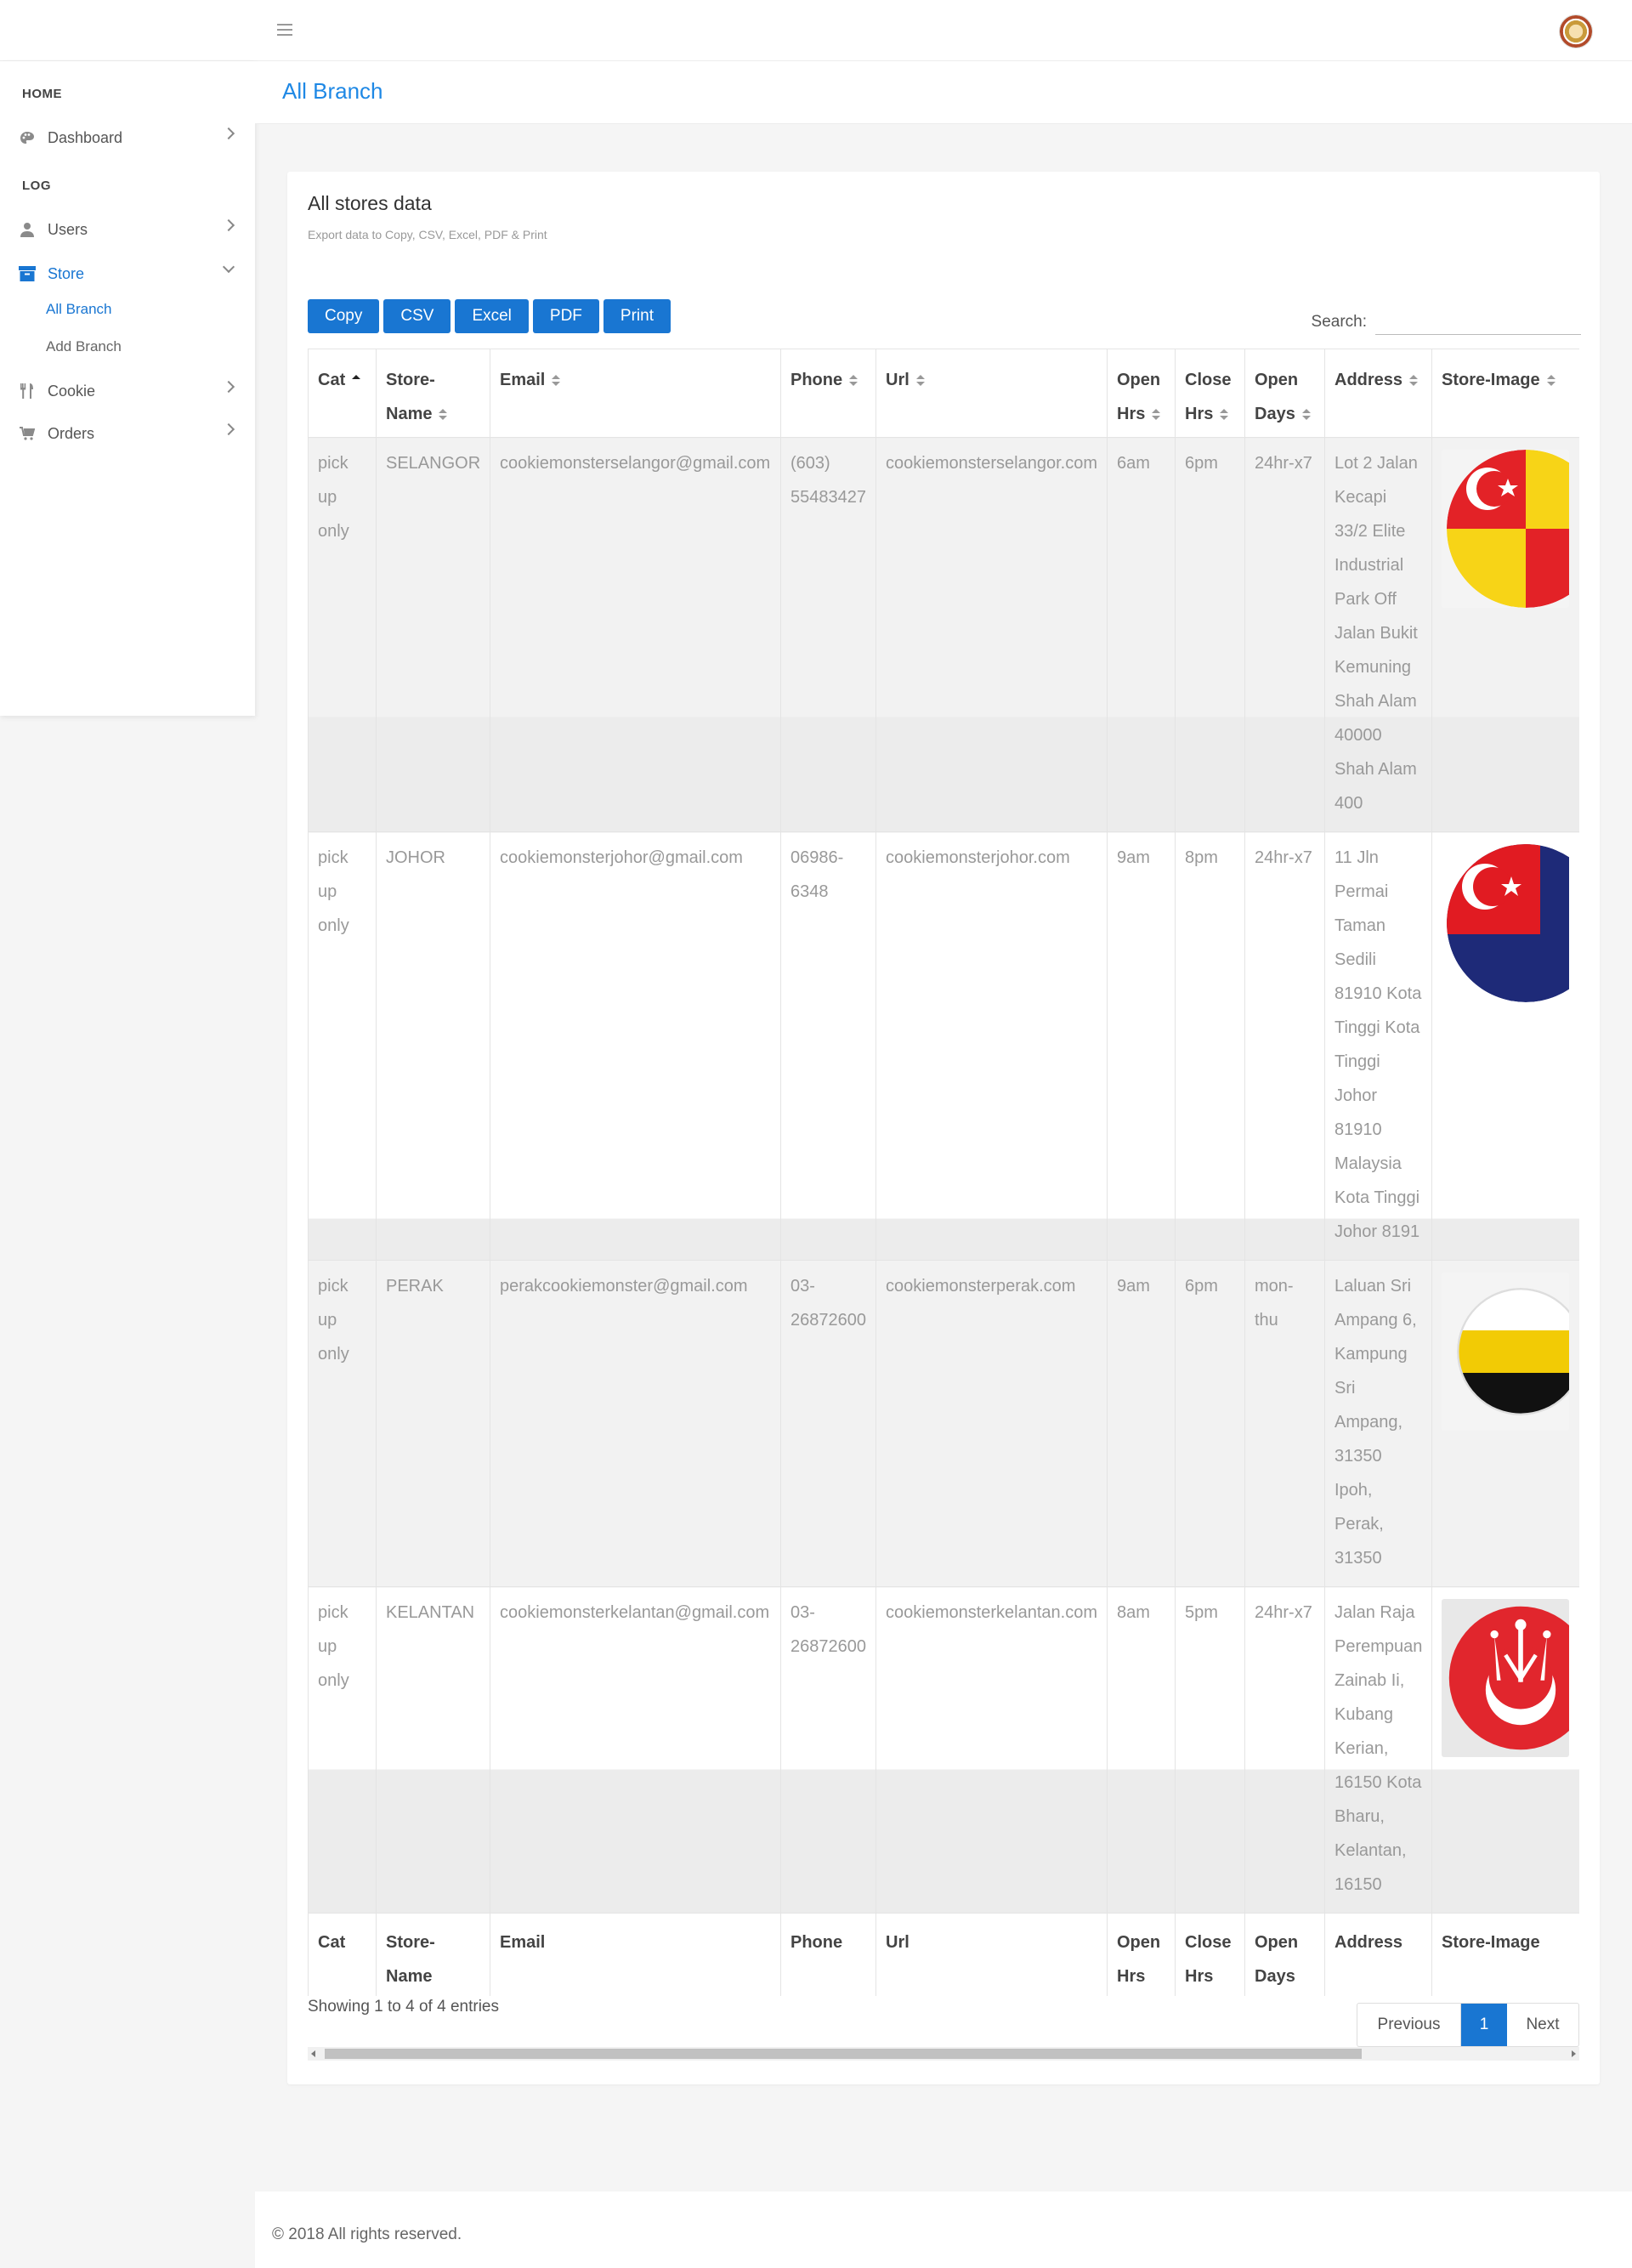  I want to click on section-home: HOME, so click(42, 94).